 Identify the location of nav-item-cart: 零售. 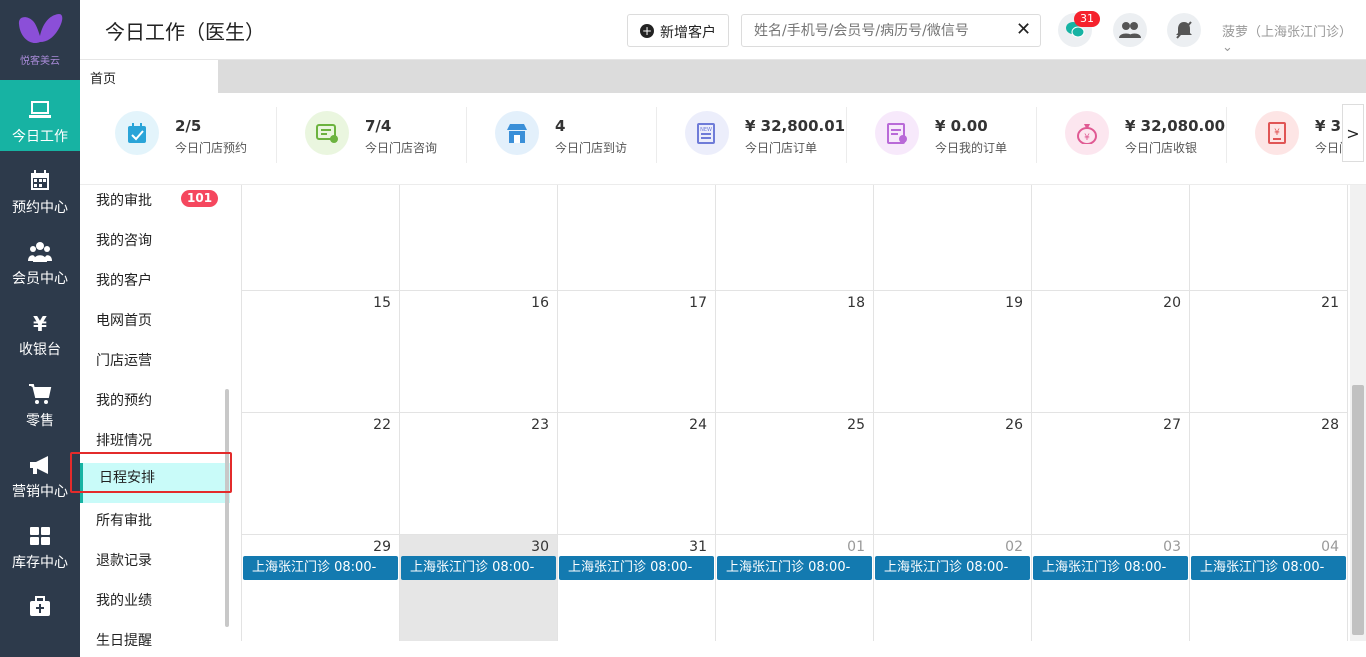
(40, 399).